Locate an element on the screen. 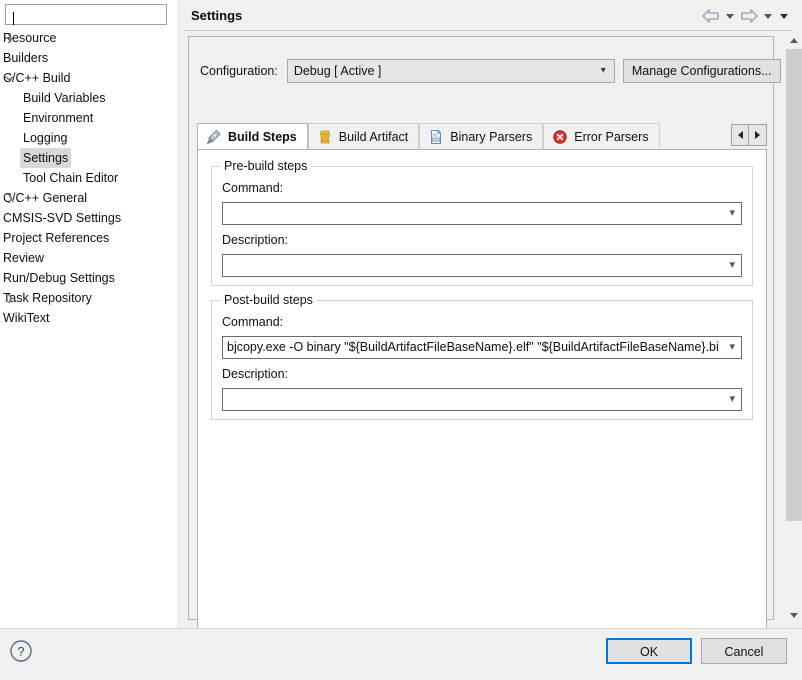  tree-item-label: Environment is located at coordinates (58, 118).